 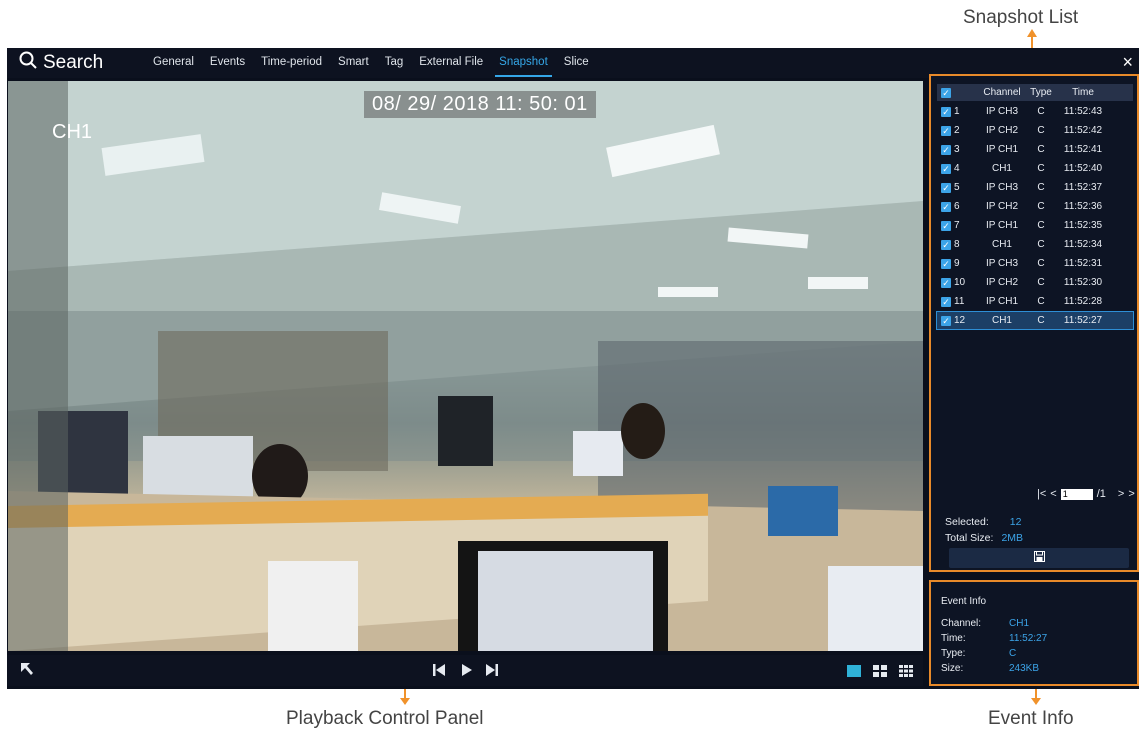 What do you see at coordinates (1083, 130) in the screenshot?
I see `row-time: 11:52:42` at bounding box center [1083, 130].